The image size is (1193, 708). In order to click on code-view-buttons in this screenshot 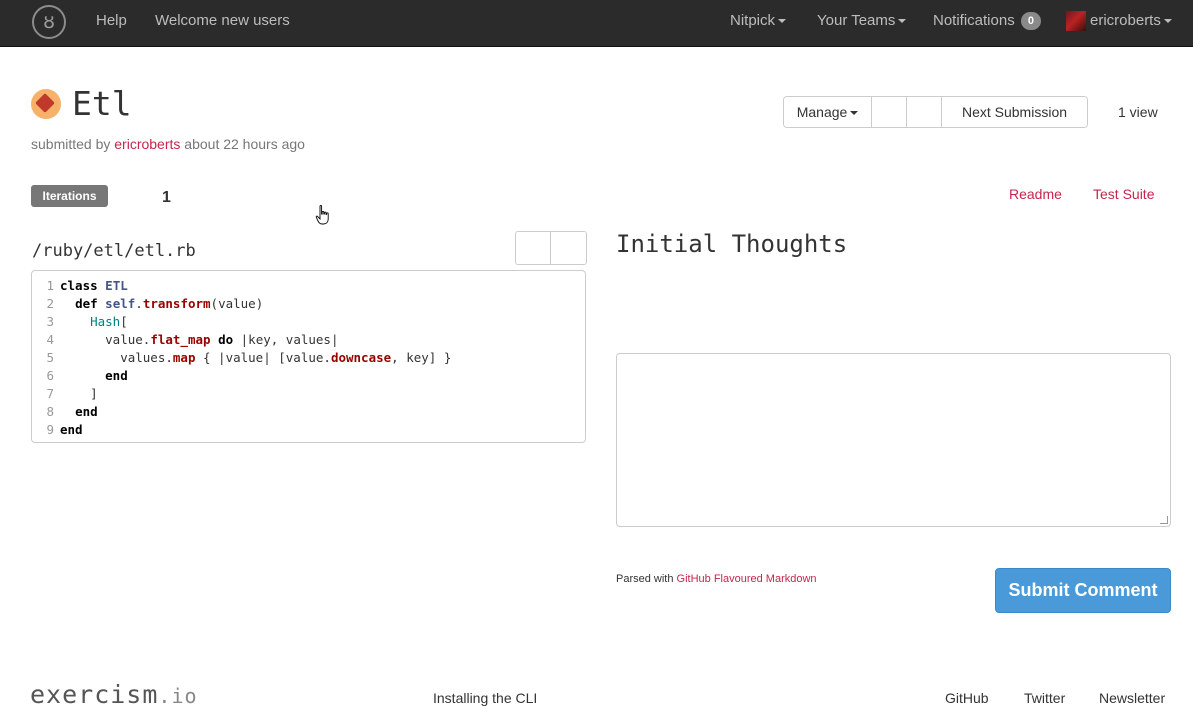, I will do `click(551, 248)`.